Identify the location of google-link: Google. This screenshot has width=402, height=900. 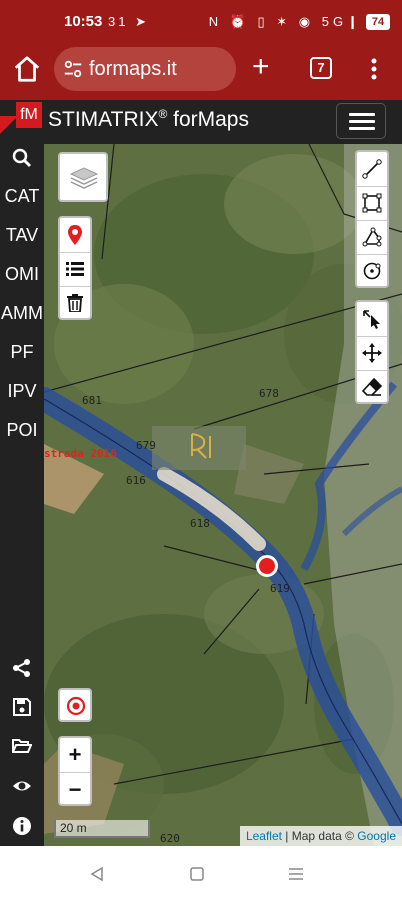
(376, 836).